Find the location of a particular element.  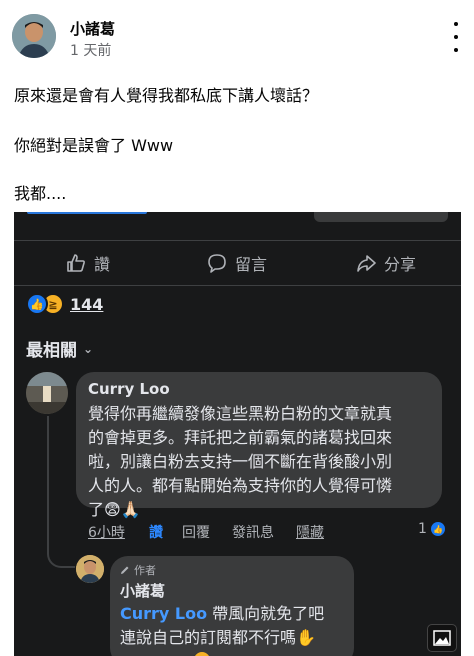

comment-action: 留言 is located at coordinates (237, 263).